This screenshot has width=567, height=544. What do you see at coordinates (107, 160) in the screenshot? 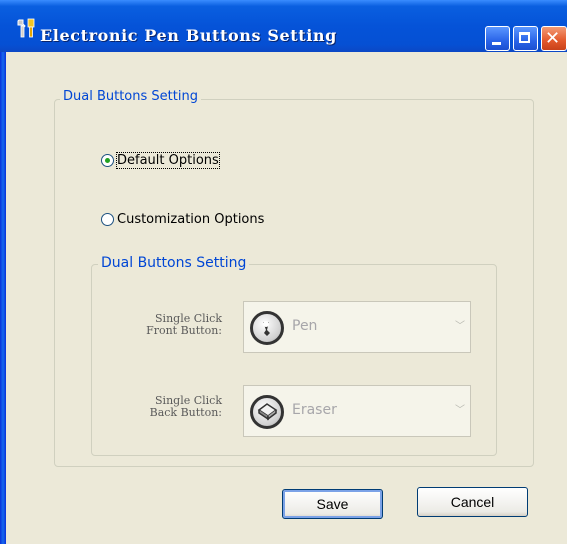
I see `radio-checked-icon` at bounding box center [107, 160].